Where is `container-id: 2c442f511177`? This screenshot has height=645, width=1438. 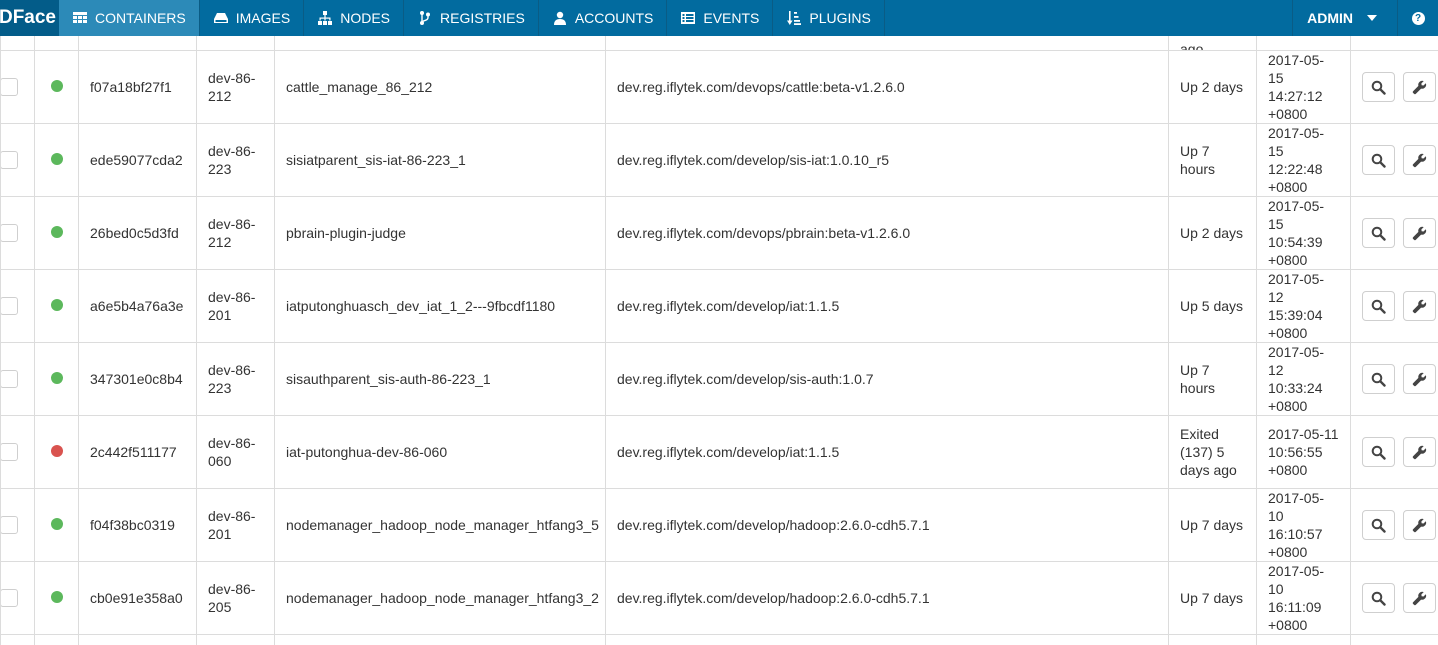
container-id: 2c442f511177 is located at coordinates (137, 452).